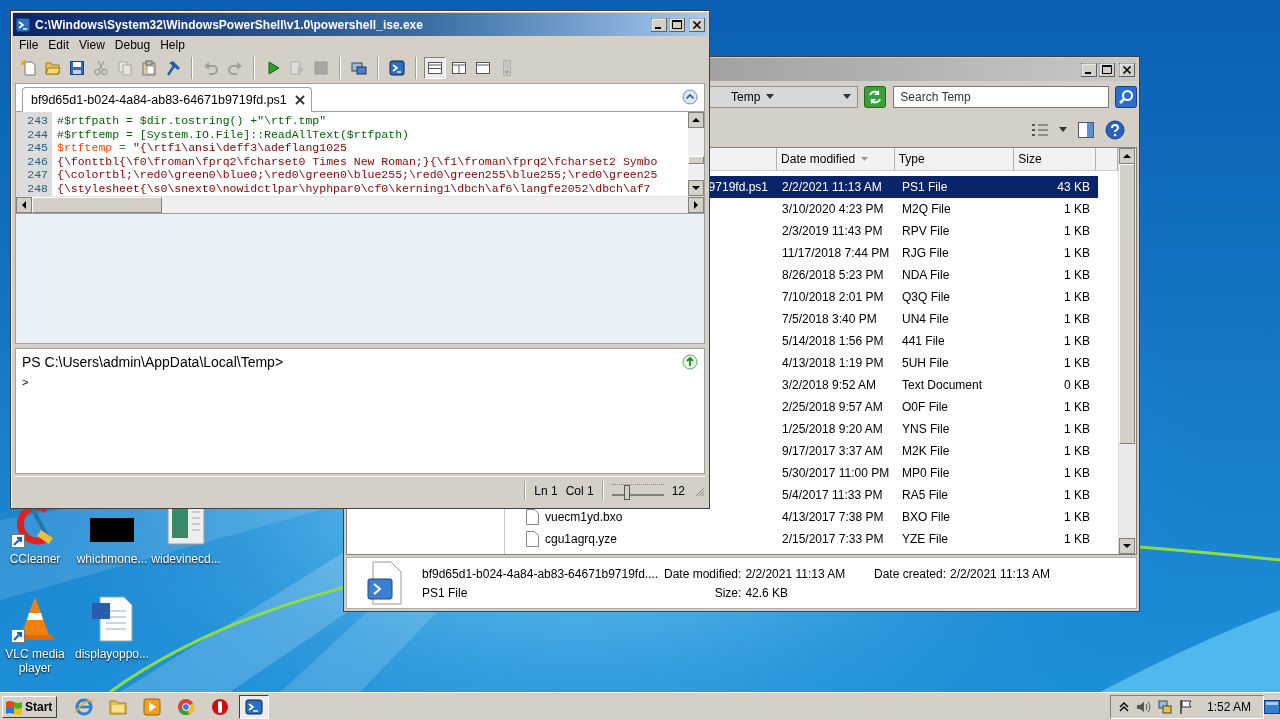  I want to click on file-row: 9719fd.ps1 2/2/2021 11:13 AM PS1 File 43 KB, so click(904, 187).